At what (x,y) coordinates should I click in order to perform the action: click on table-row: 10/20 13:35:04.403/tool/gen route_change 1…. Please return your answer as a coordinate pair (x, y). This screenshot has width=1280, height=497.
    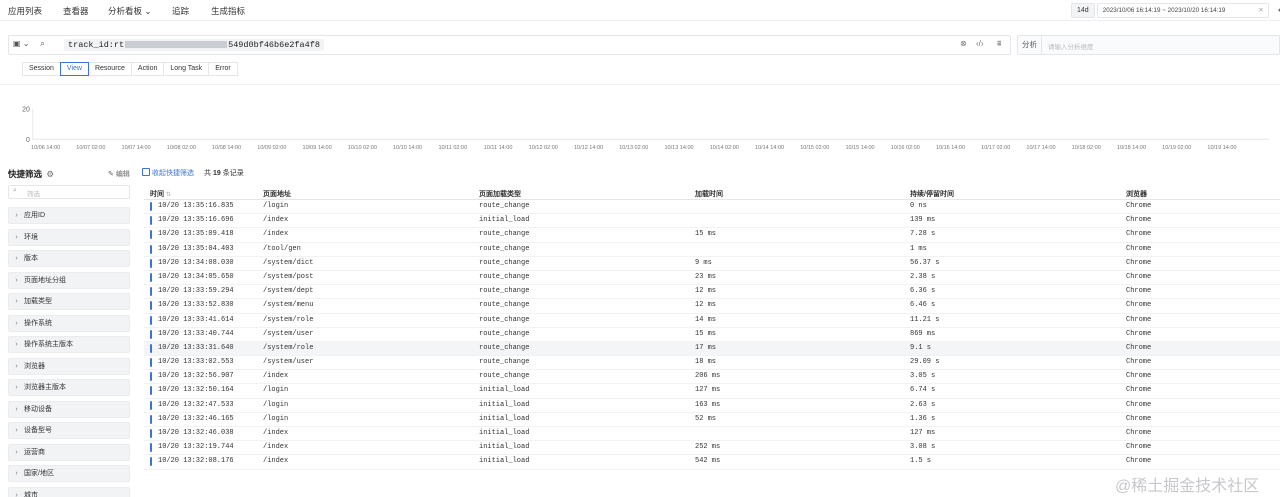
    Looking at the image, I should click on (712, 250).